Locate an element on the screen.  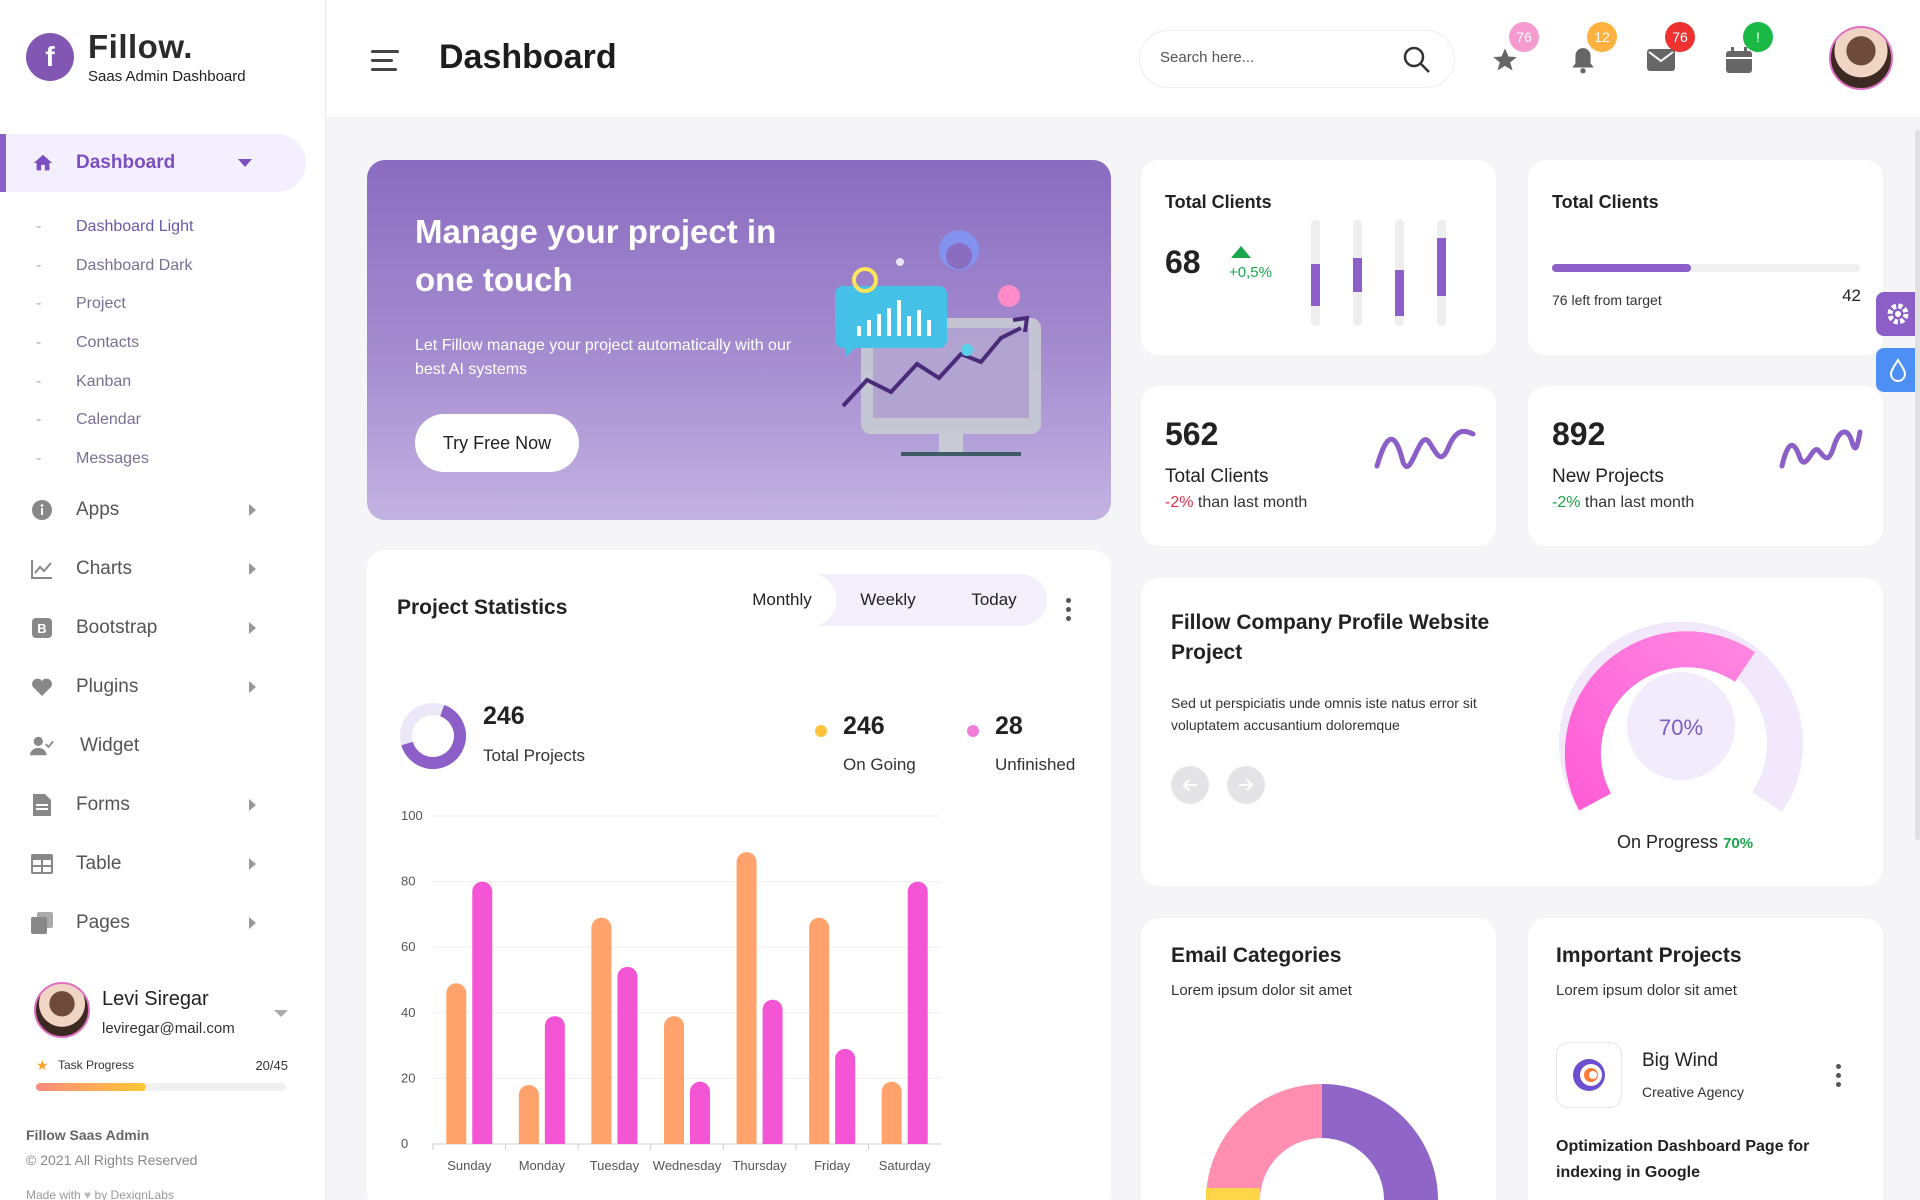
search-box is located at coordinates (1297, 59).